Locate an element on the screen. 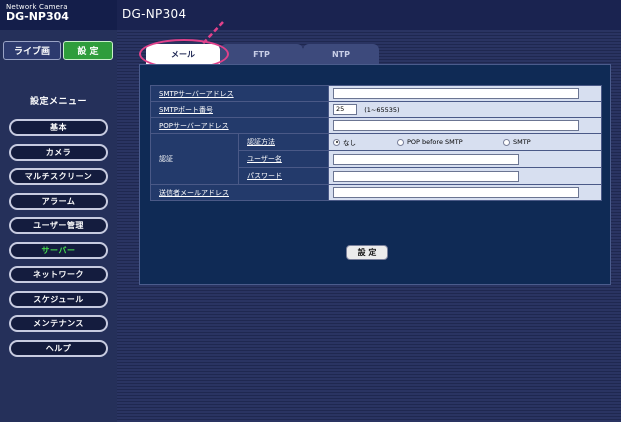  password-input is located at coordinates (426, 176).